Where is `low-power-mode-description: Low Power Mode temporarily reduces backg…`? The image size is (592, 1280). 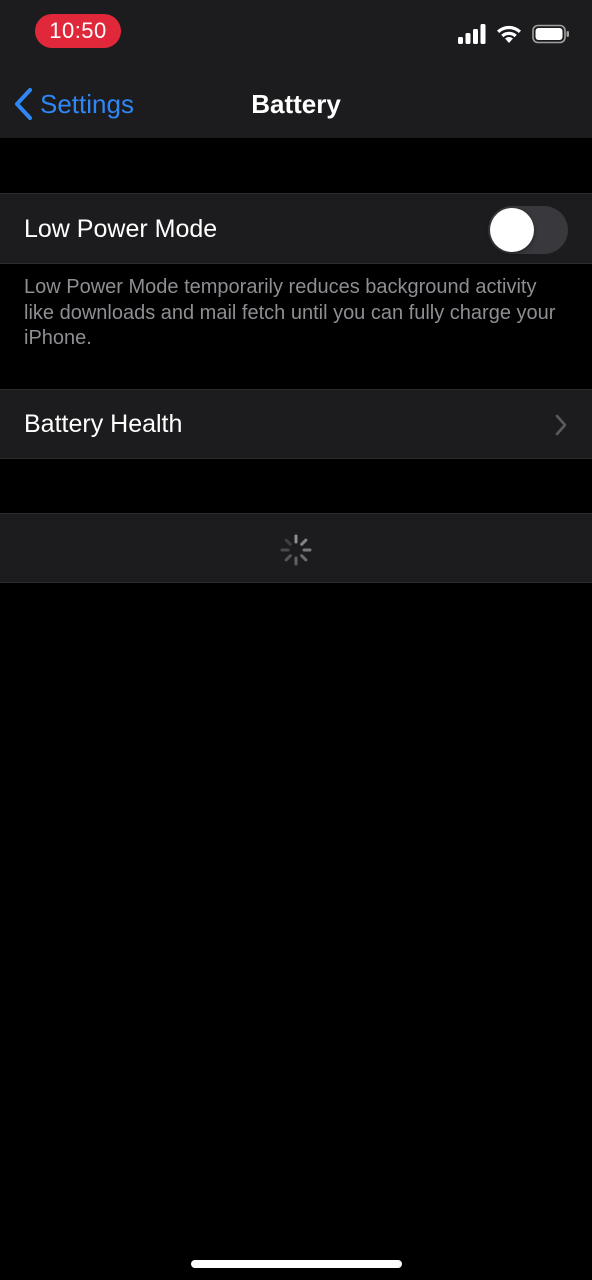 low-power-mode-description: Low Power Mode temporarily reduces backg… is located at coordinates (290, 312).